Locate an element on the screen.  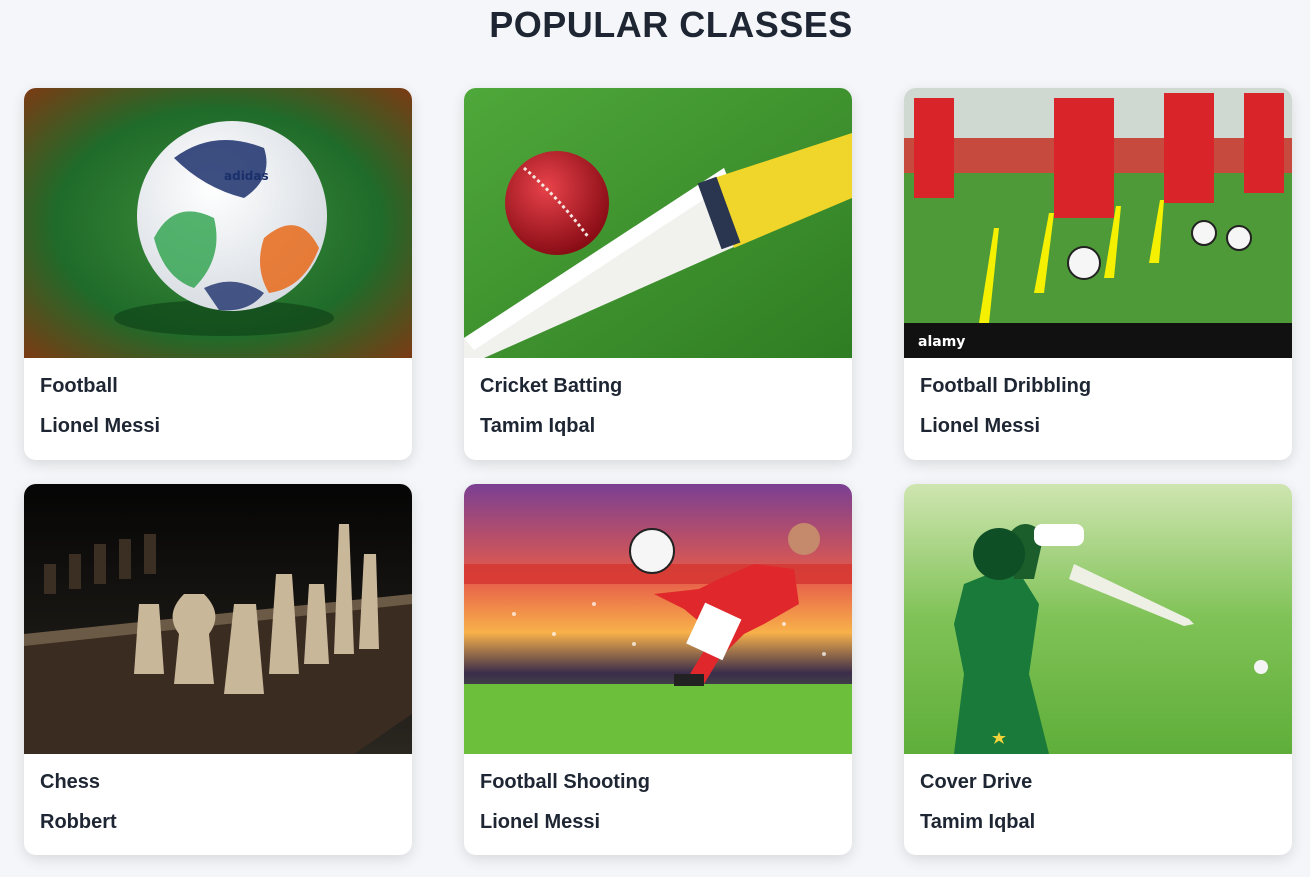
instructor-name: Robbert is located at coordinates (78, 822).